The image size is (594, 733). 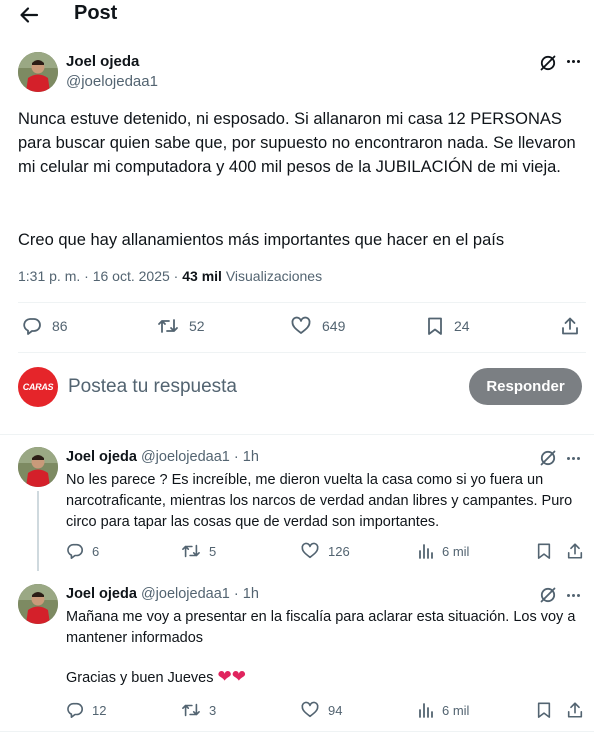 What do you see at coordinates (325, 551) in the screenshot?
I see `like-button: 126` at bounding box center [325, 551].